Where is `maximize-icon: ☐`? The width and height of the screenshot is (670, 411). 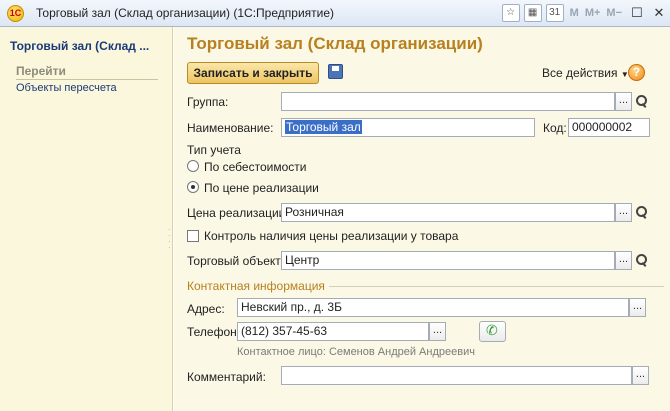
maximize-icon: ☐ is located at coordinates (637, 13).